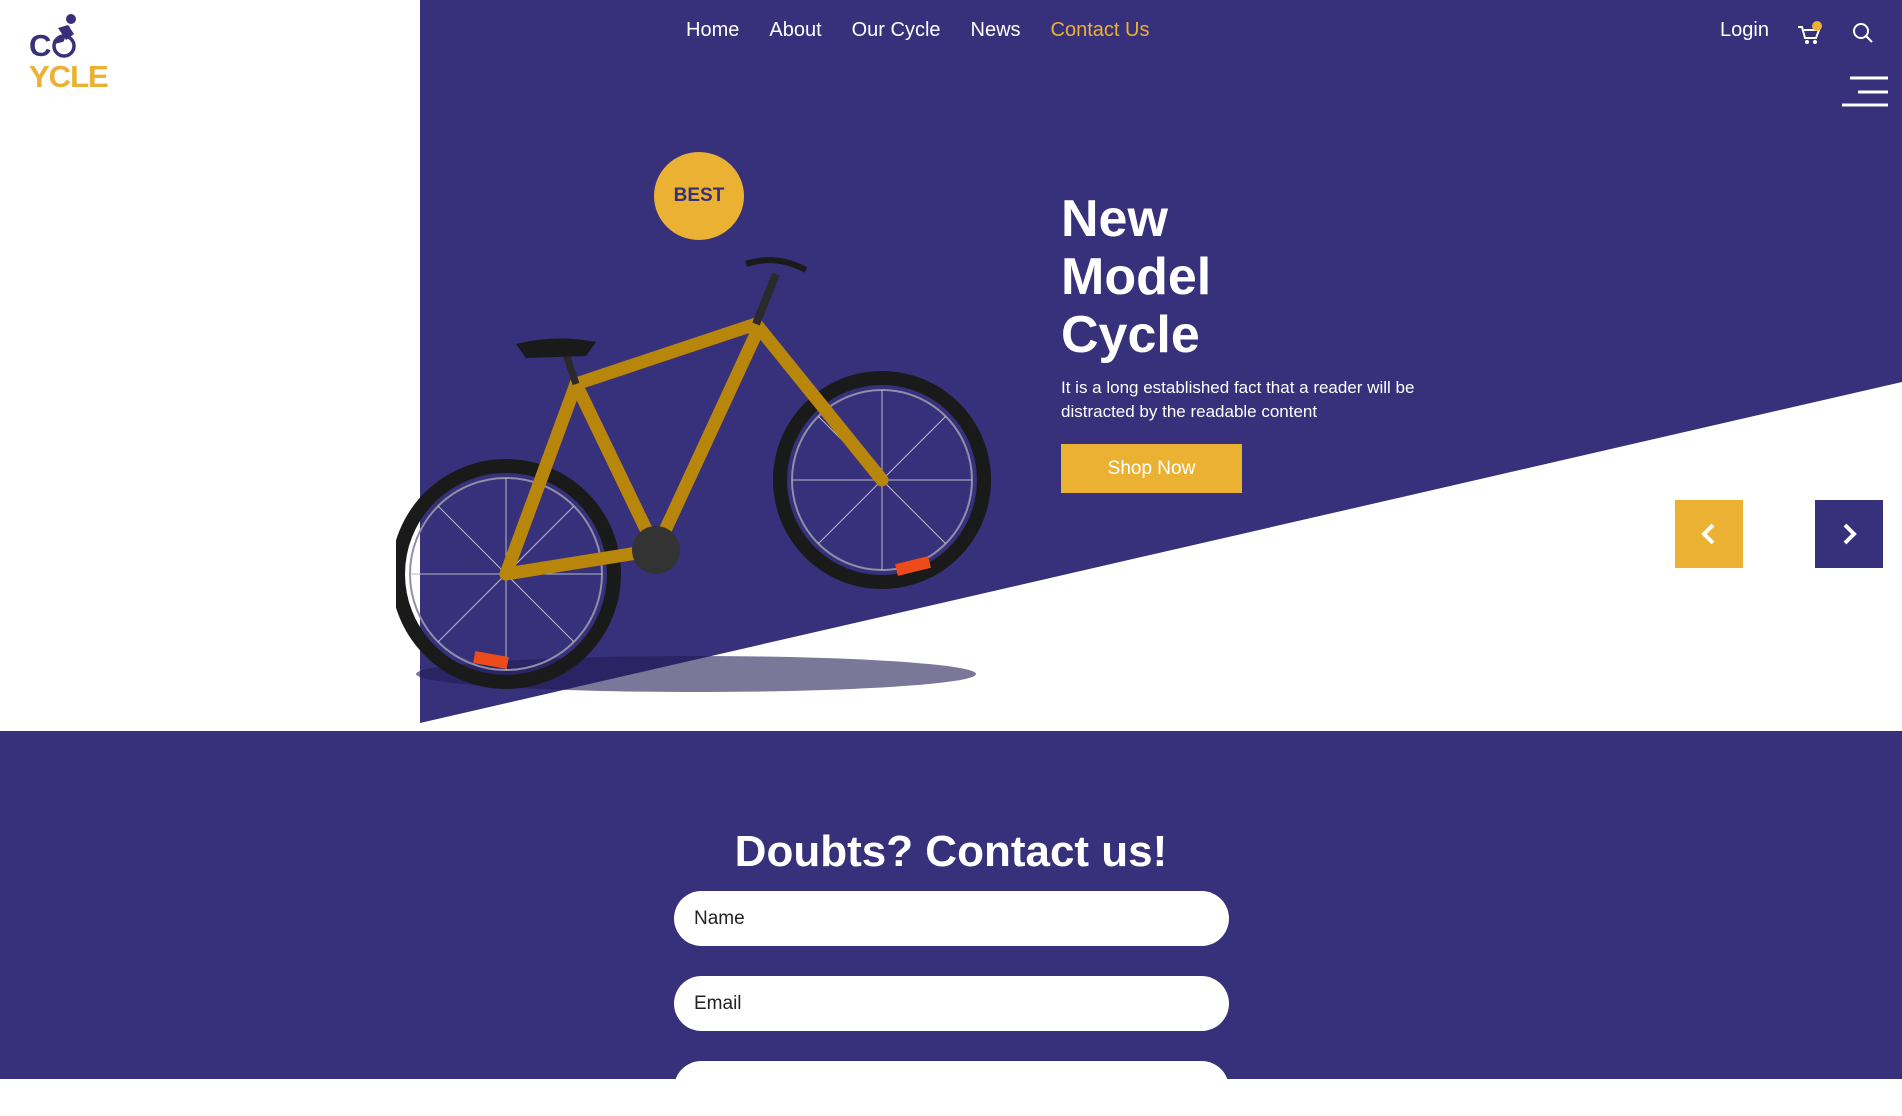 The image size is (1902, 1116). I want to click on hero-title: New Model Cycle, so click(1136, 277).